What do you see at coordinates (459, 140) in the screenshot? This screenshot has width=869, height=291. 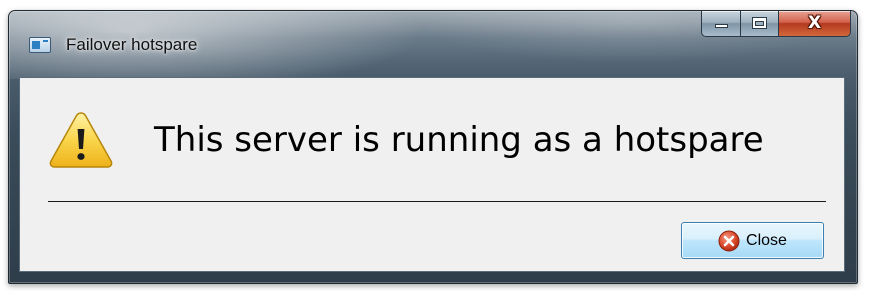 I see `dialog-message: This server is running as a hotspare` at bounding box center [459, 140].